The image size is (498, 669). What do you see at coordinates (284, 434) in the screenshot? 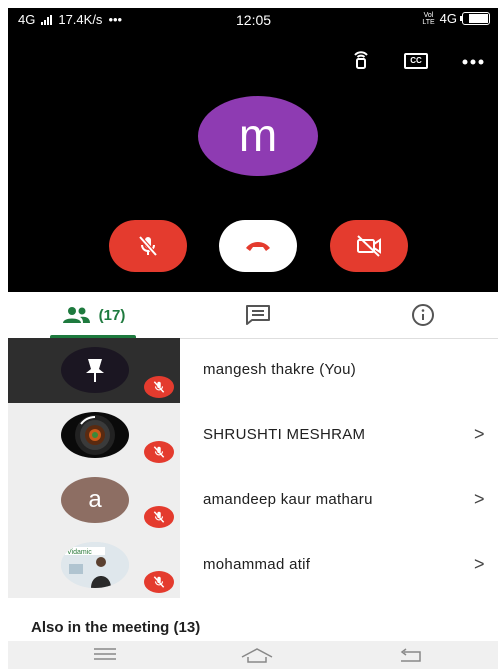
I see `participant-name: SHRUSHTI MESHRAM` at bounding box center [284, 434].